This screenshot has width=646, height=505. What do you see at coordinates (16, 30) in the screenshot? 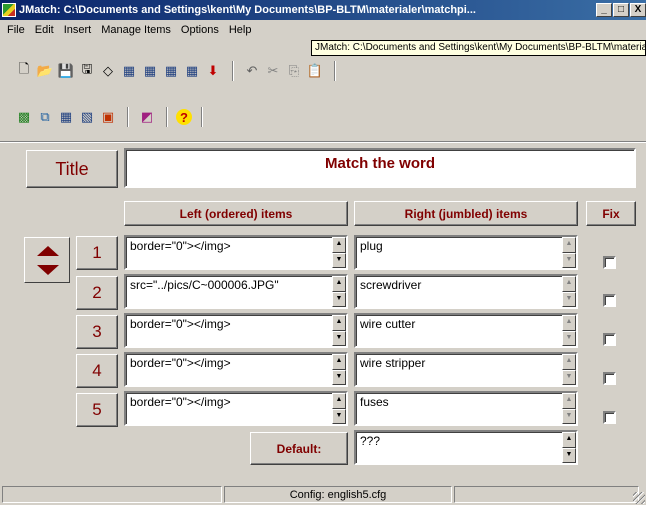
I see `menu-file: File` at bounding box center [16, 30].